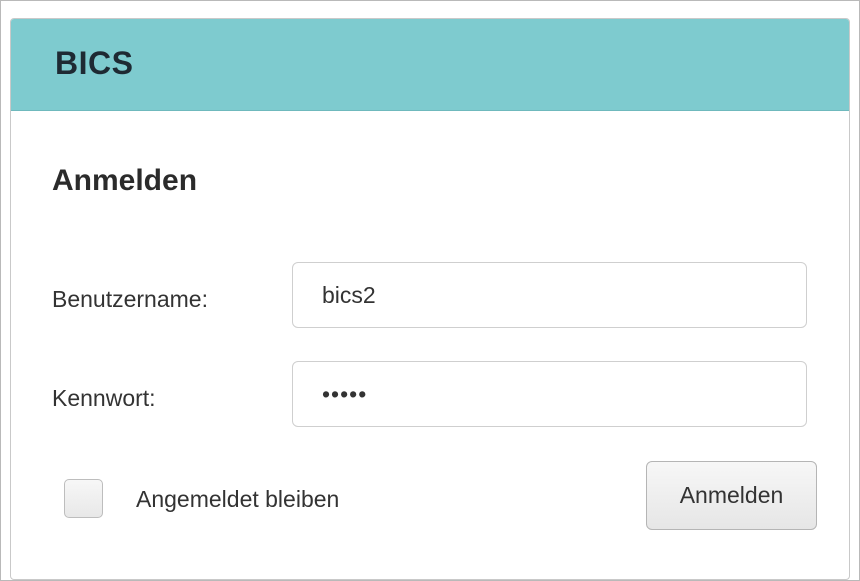  Describe the element at coordinates (130, 299) in the screenshot. I see `username-label: Benutzername:` at that location.